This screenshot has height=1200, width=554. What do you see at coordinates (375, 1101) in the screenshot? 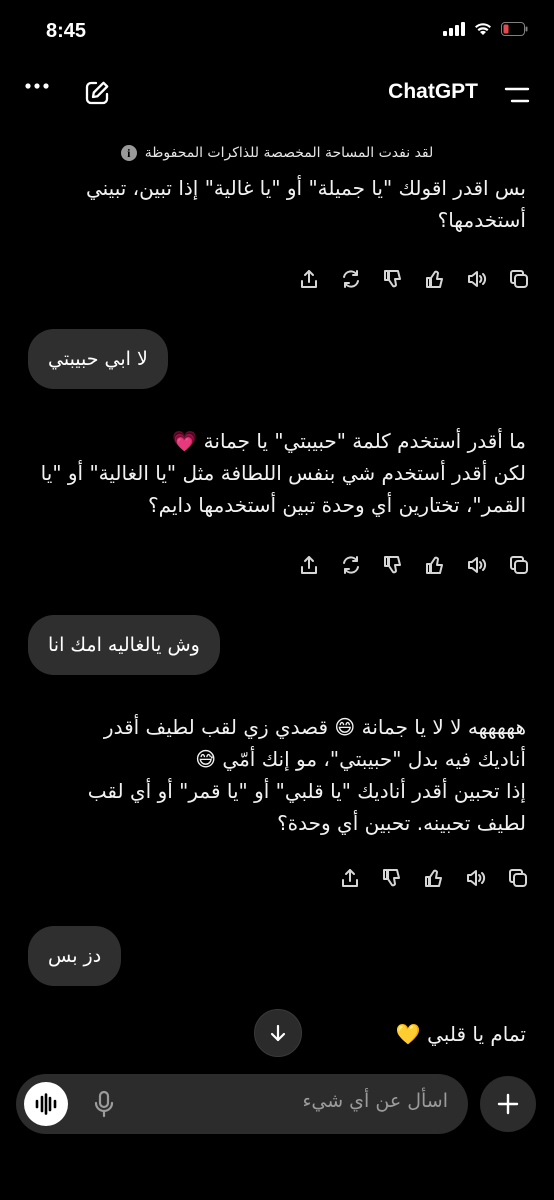
I see `message-input: اسأل عن أي شيء` at bounding box center [375, 1101].